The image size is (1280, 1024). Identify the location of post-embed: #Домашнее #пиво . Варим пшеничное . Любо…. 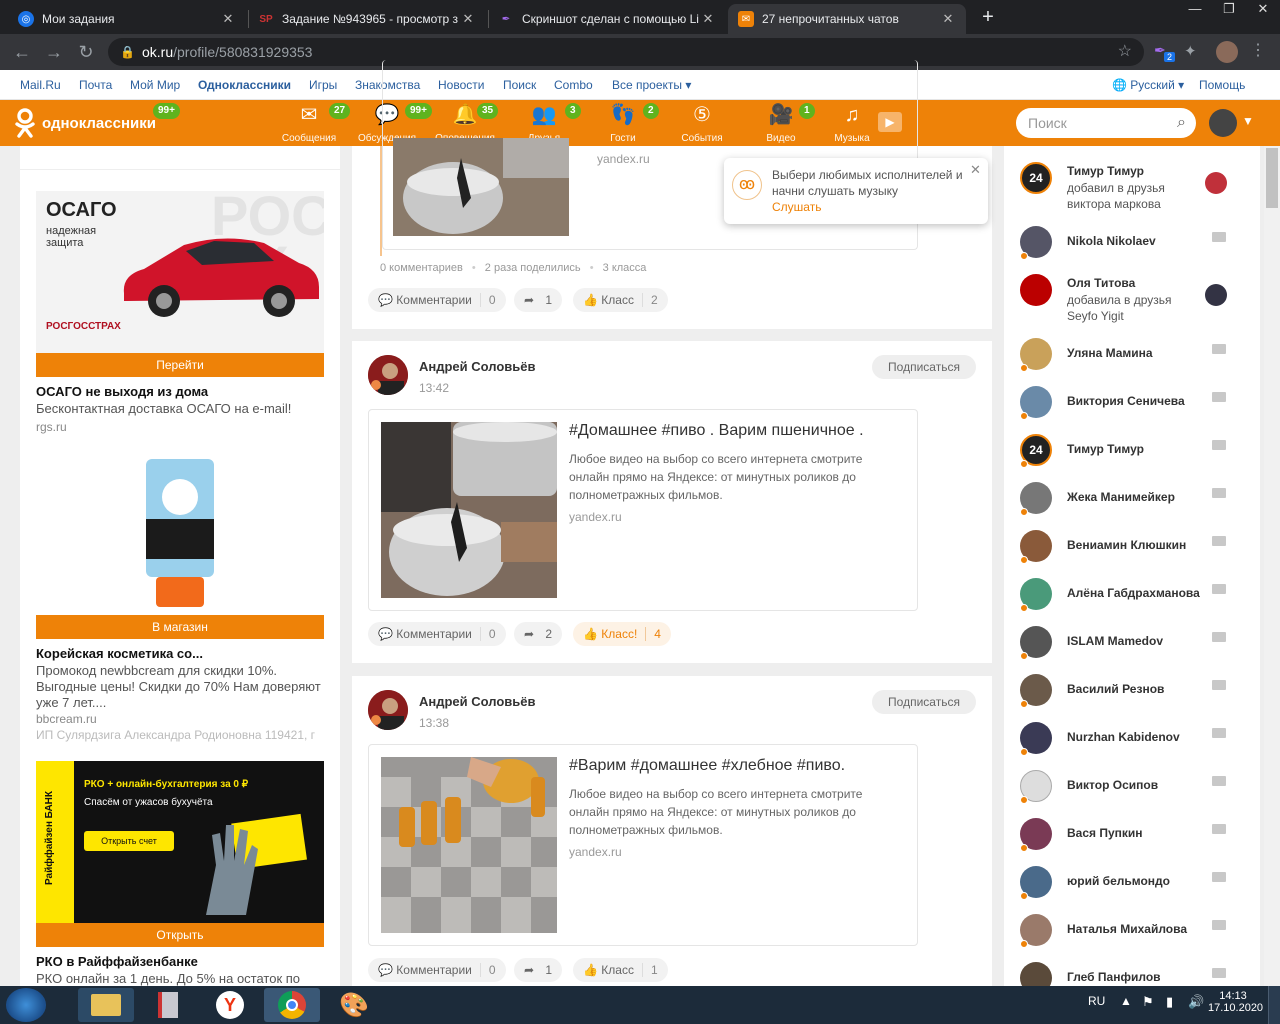
(643, 510).